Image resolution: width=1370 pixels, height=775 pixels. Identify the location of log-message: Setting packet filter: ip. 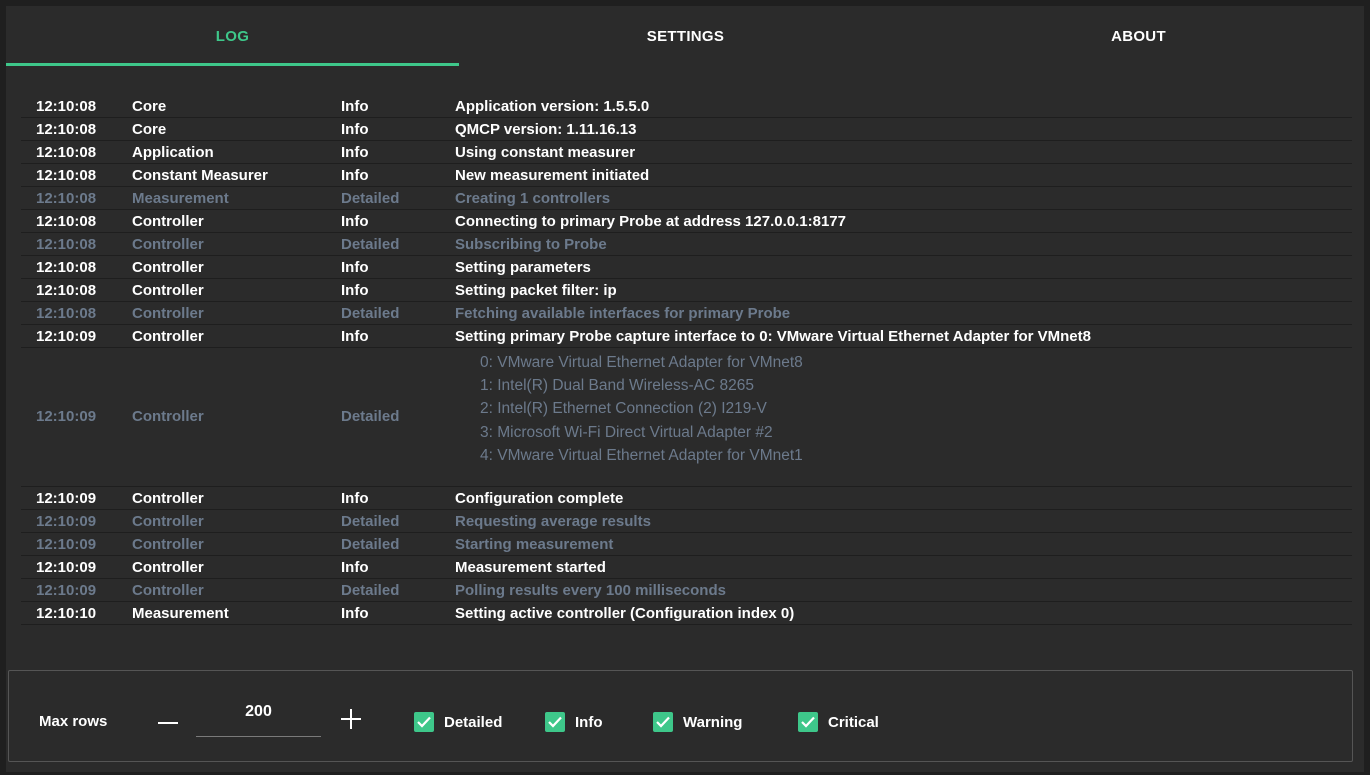
(536, 290).